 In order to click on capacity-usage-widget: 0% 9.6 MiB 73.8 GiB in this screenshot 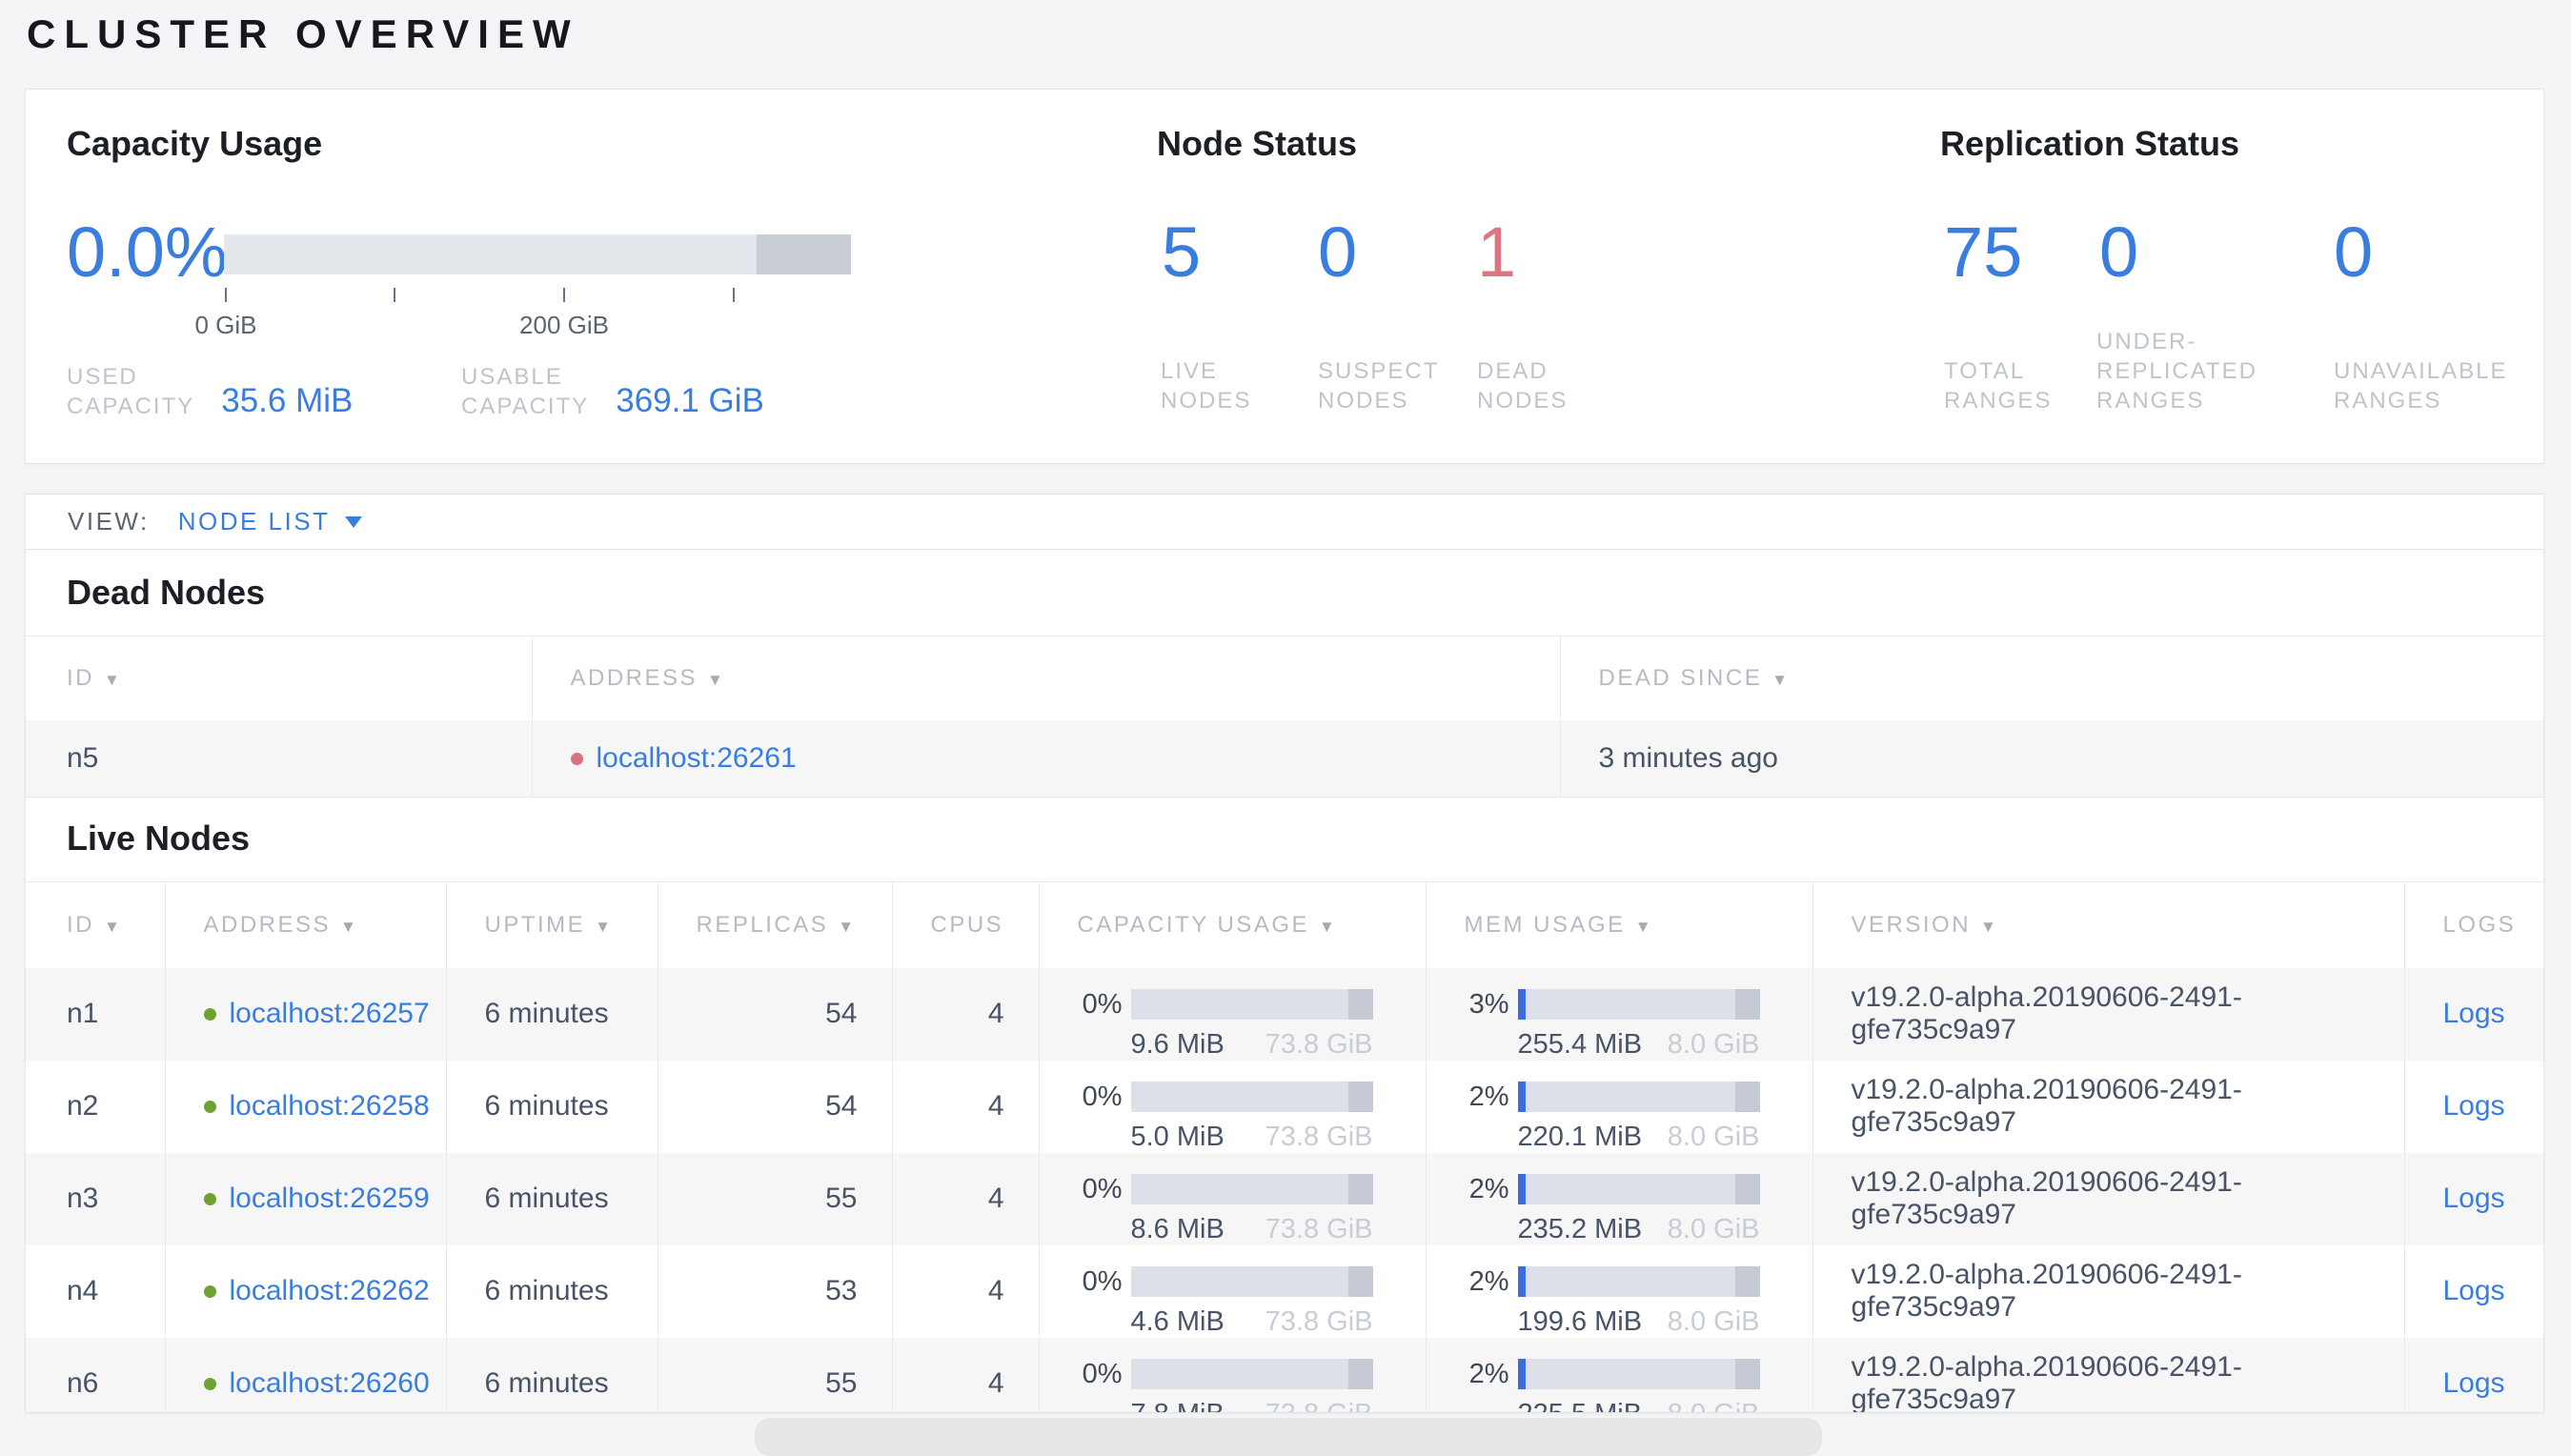, I will do `click(1206, 1015)`.